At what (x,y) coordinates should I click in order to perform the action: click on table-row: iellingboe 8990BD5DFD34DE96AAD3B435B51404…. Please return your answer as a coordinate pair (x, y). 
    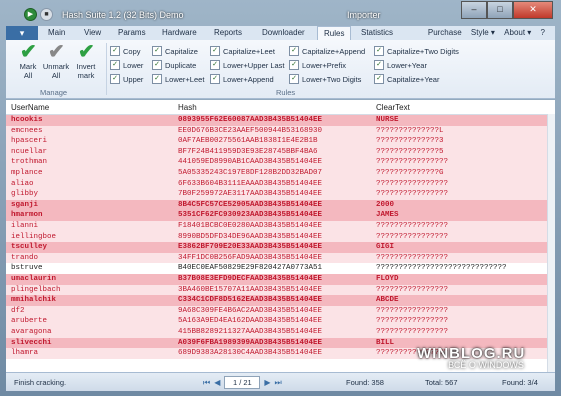
    Looking at the image, I should click on (280, 237).